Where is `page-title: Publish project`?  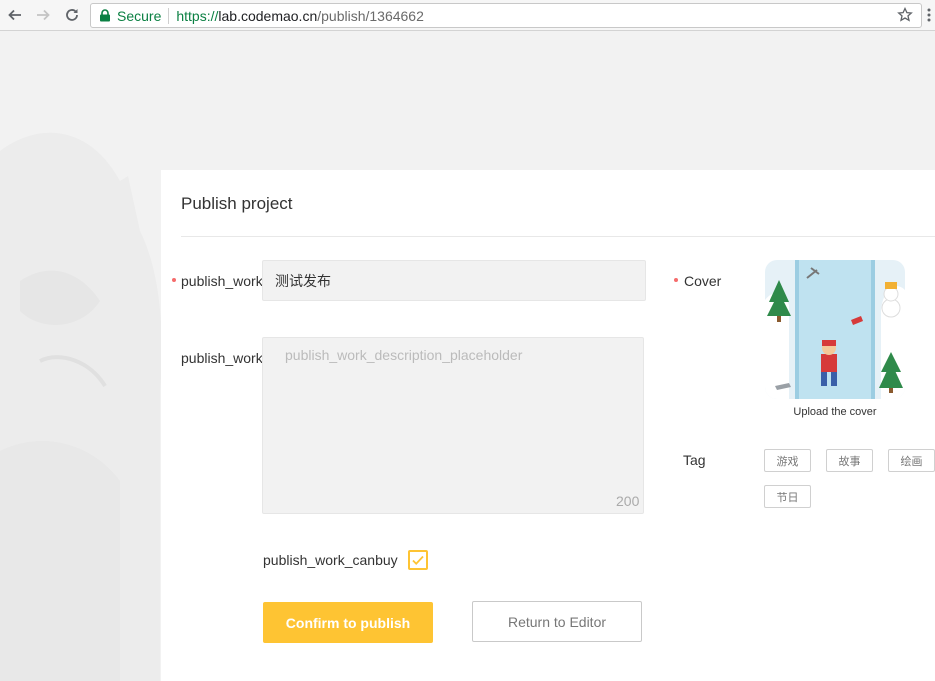 page-title: Publish project is located at coordinates (237, 203).